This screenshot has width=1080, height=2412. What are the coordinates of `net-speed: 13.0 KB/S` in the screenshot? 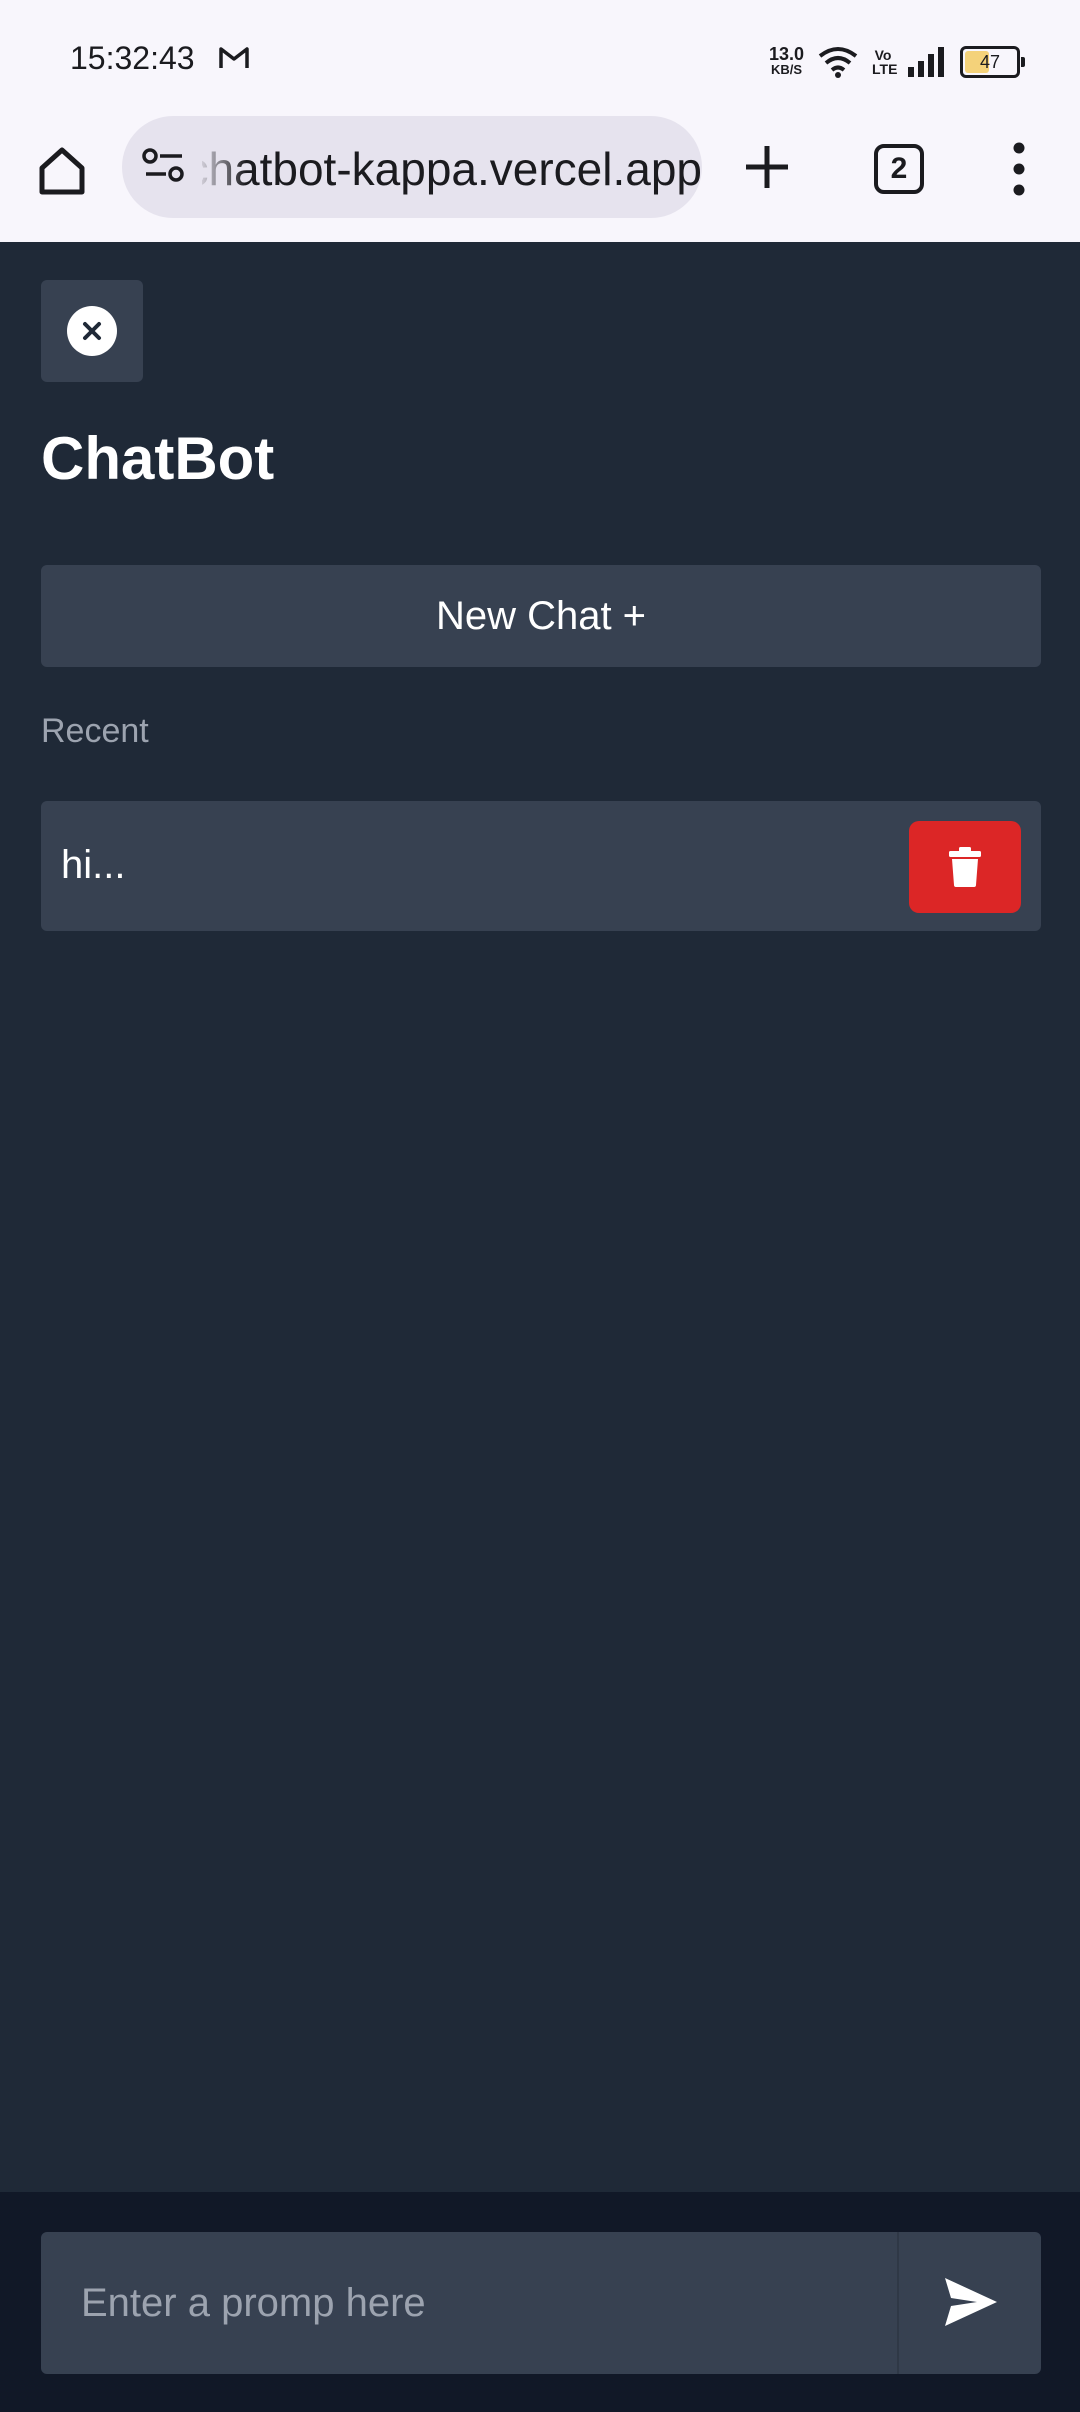 It's located at (786, 61).